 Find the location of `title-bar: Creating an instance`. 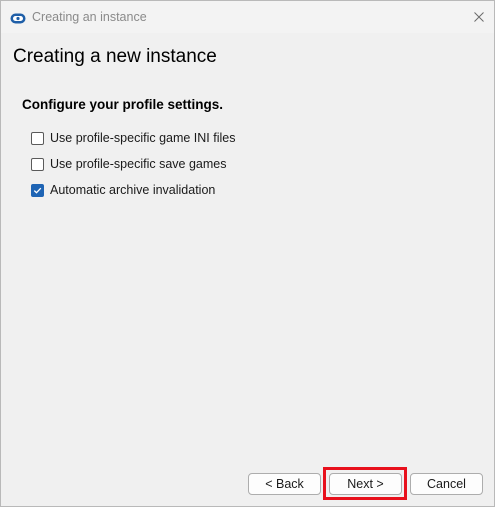

title-bar: Creating an instance is located at coordinates (247, 17).